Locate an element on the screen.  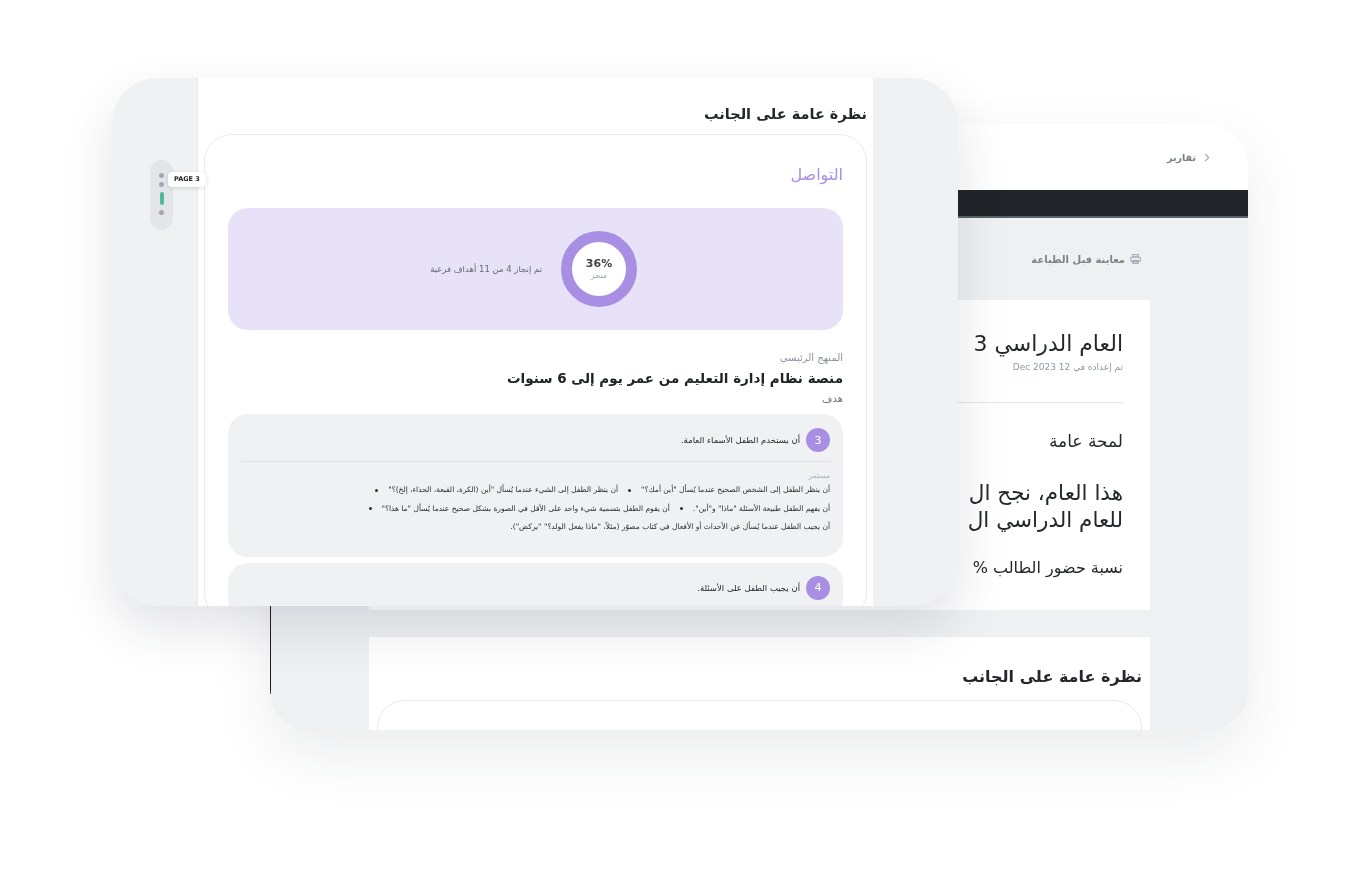
attendance-text: نسبة حضور الطالب % is located at coordinates (1047, 568).